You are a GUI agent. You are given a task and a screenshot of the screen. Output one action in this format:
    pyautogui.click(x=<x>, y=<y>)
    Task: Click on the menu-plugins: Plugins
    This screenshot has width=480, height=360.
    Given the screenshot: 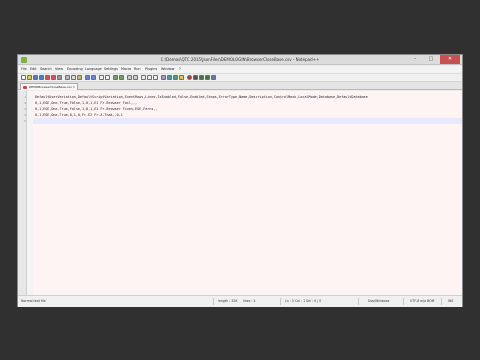 What is the action you would take?
    pyautogui.click(x=151, y=69)
    